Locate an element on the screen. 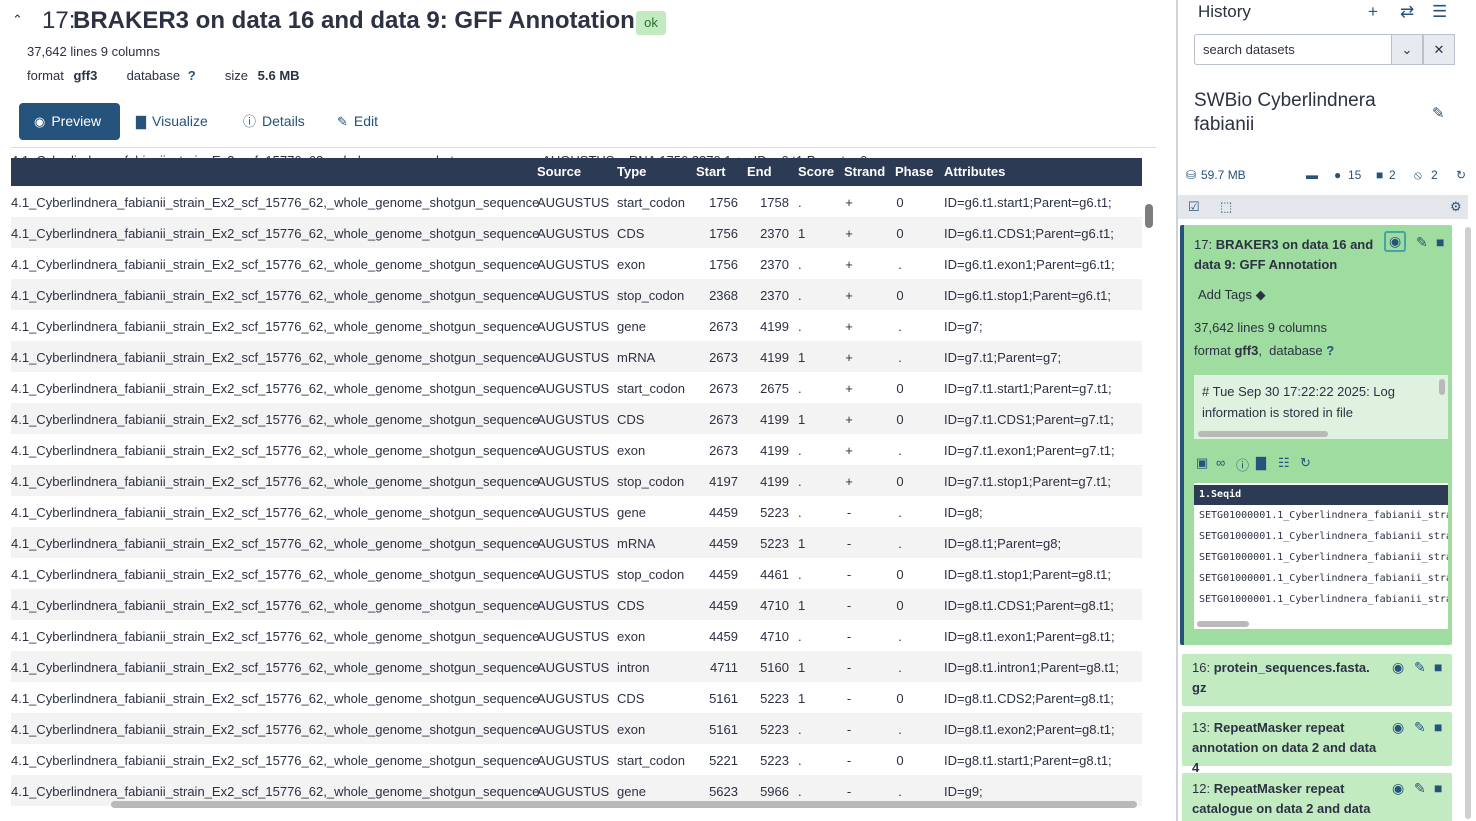  tags-icon: ◆ is located at coordinates (1260, 294).